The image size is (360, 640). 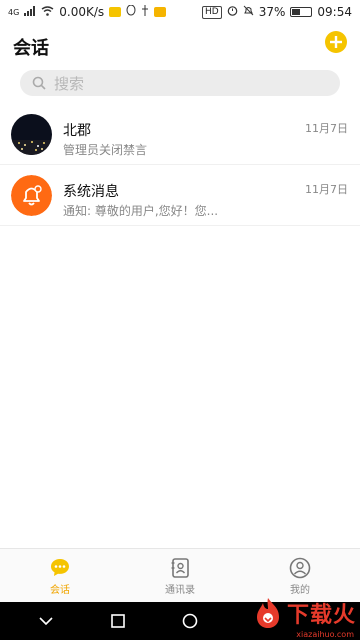 What do you see at coordinates (145, 12) in the screenshot?
I see `usb-icon` at bounding box center [145, 12].